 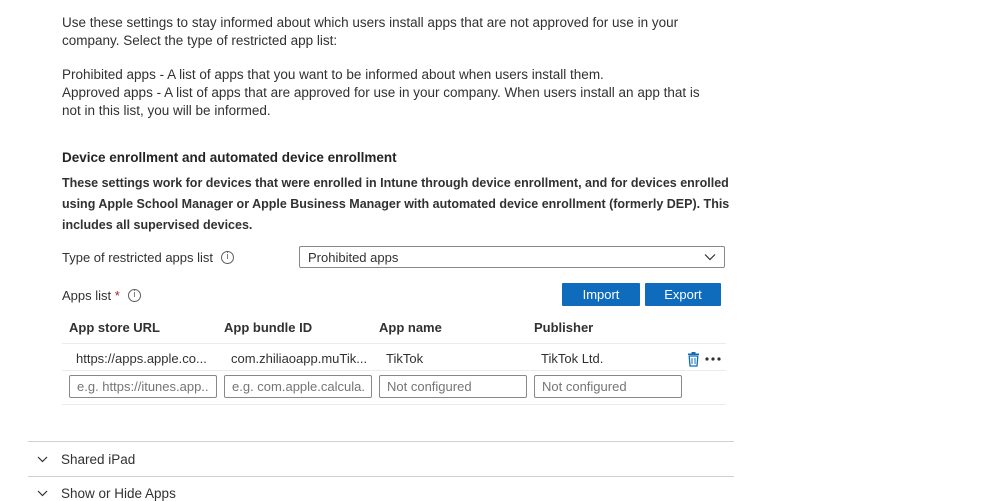 I want to click on table-divider, so click(x=394, y=343).